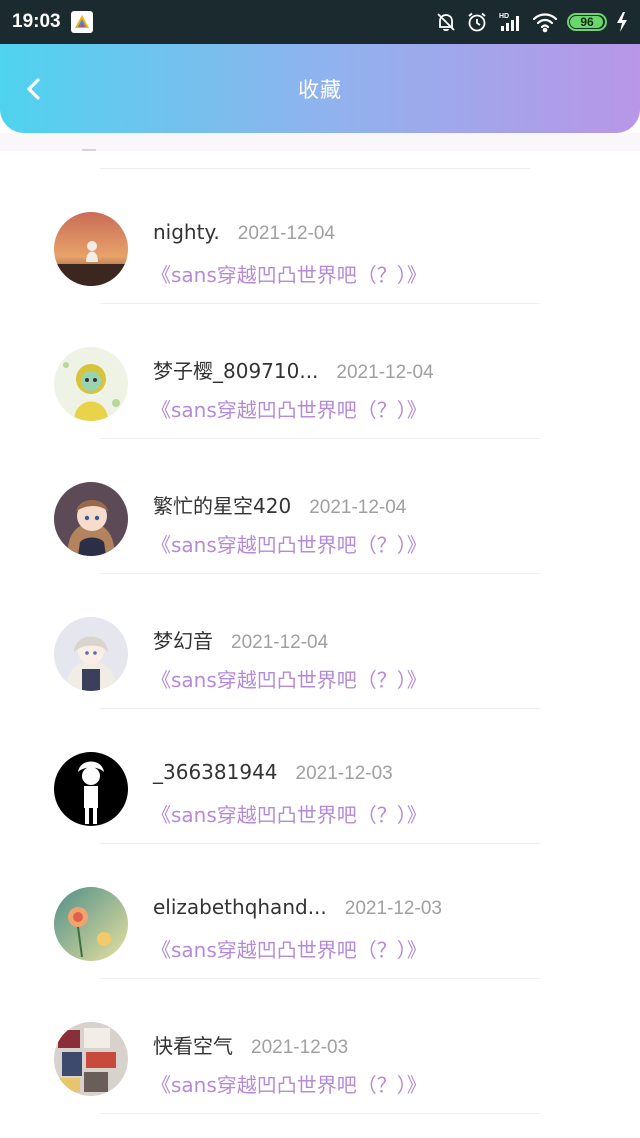 The height and width of the screenshot is (1138, 640). Describe the element at coordinates (36, 21) in the screenshot. I see `status-time: 19:03` at that location.